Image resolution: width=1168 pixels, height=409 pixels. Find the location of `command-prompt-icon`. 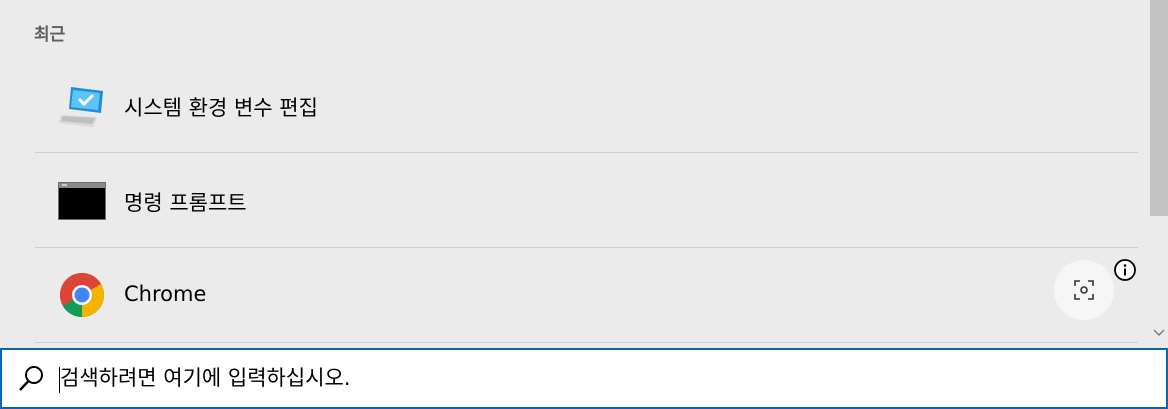

command-prompt-icon is located at coordinates (82, 201).